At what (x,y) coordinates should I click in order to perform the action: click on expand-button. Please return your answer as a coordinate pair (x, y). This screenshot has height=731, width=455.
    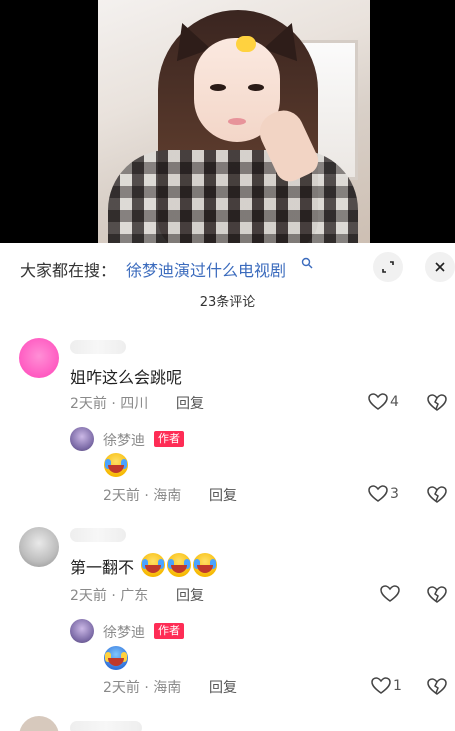
    Looking at the image, I should click on (388, 267).